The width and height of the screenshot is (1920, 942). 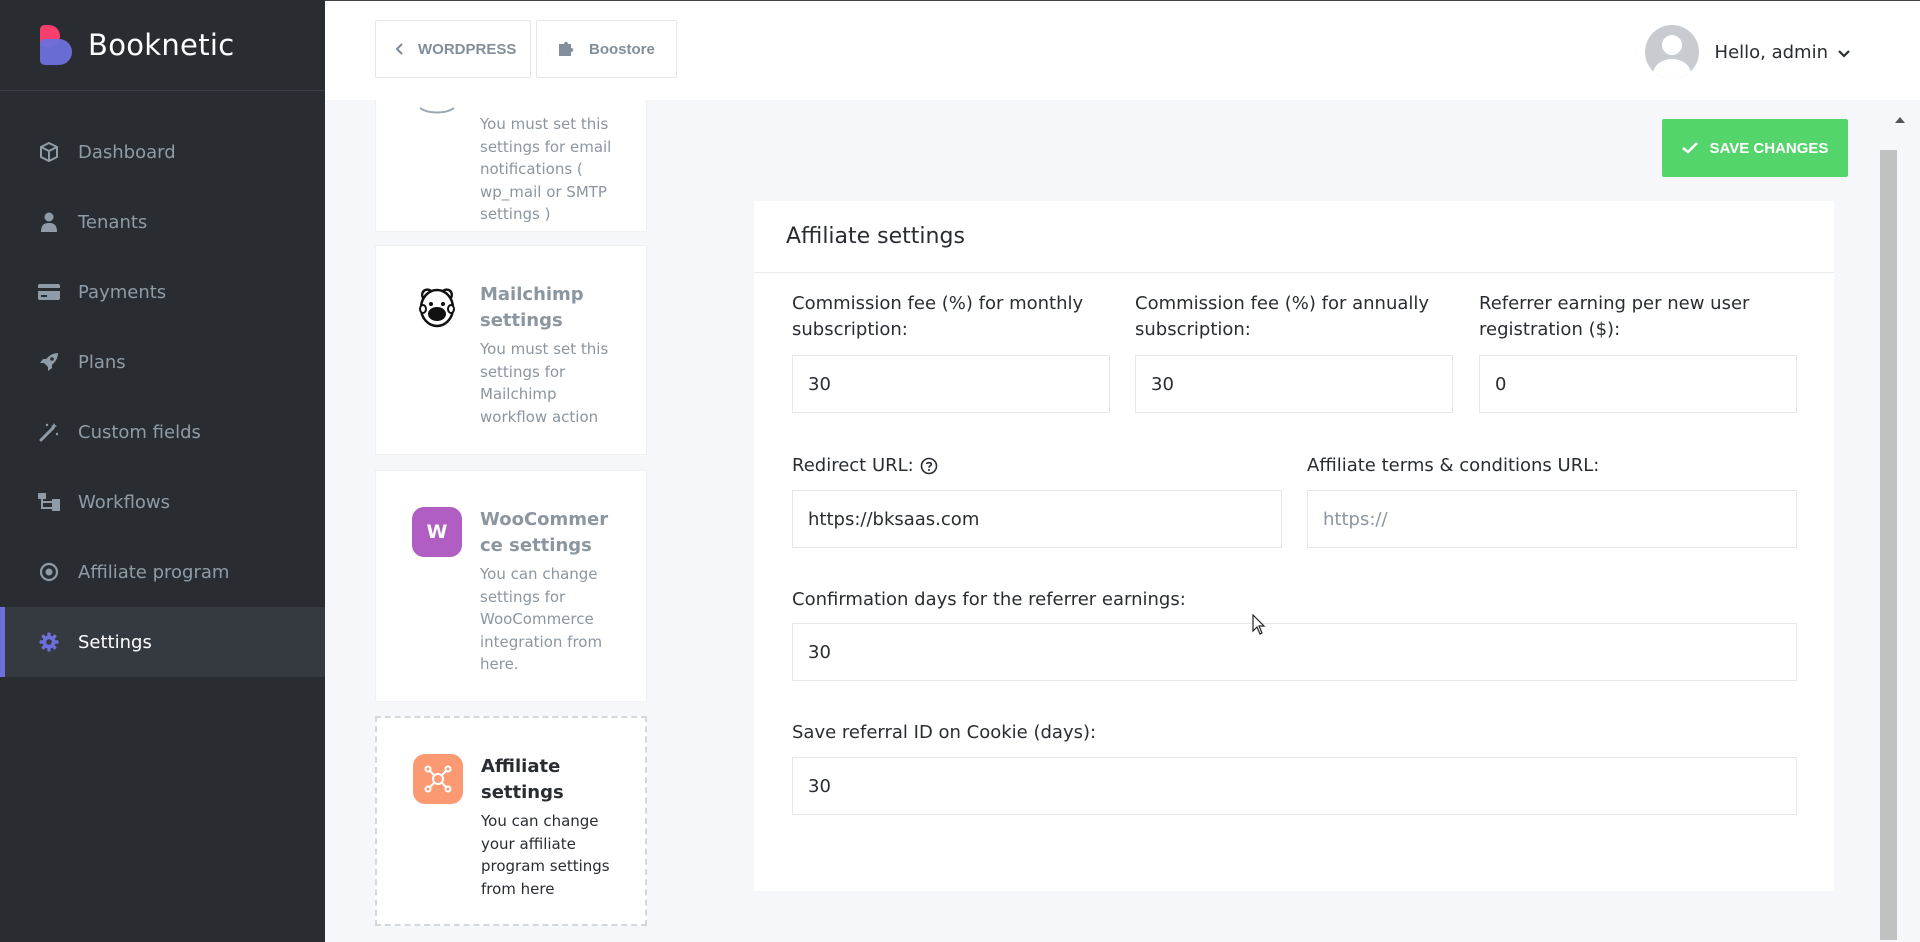 I want to click on check-icon, so click(x=1689, y=148).